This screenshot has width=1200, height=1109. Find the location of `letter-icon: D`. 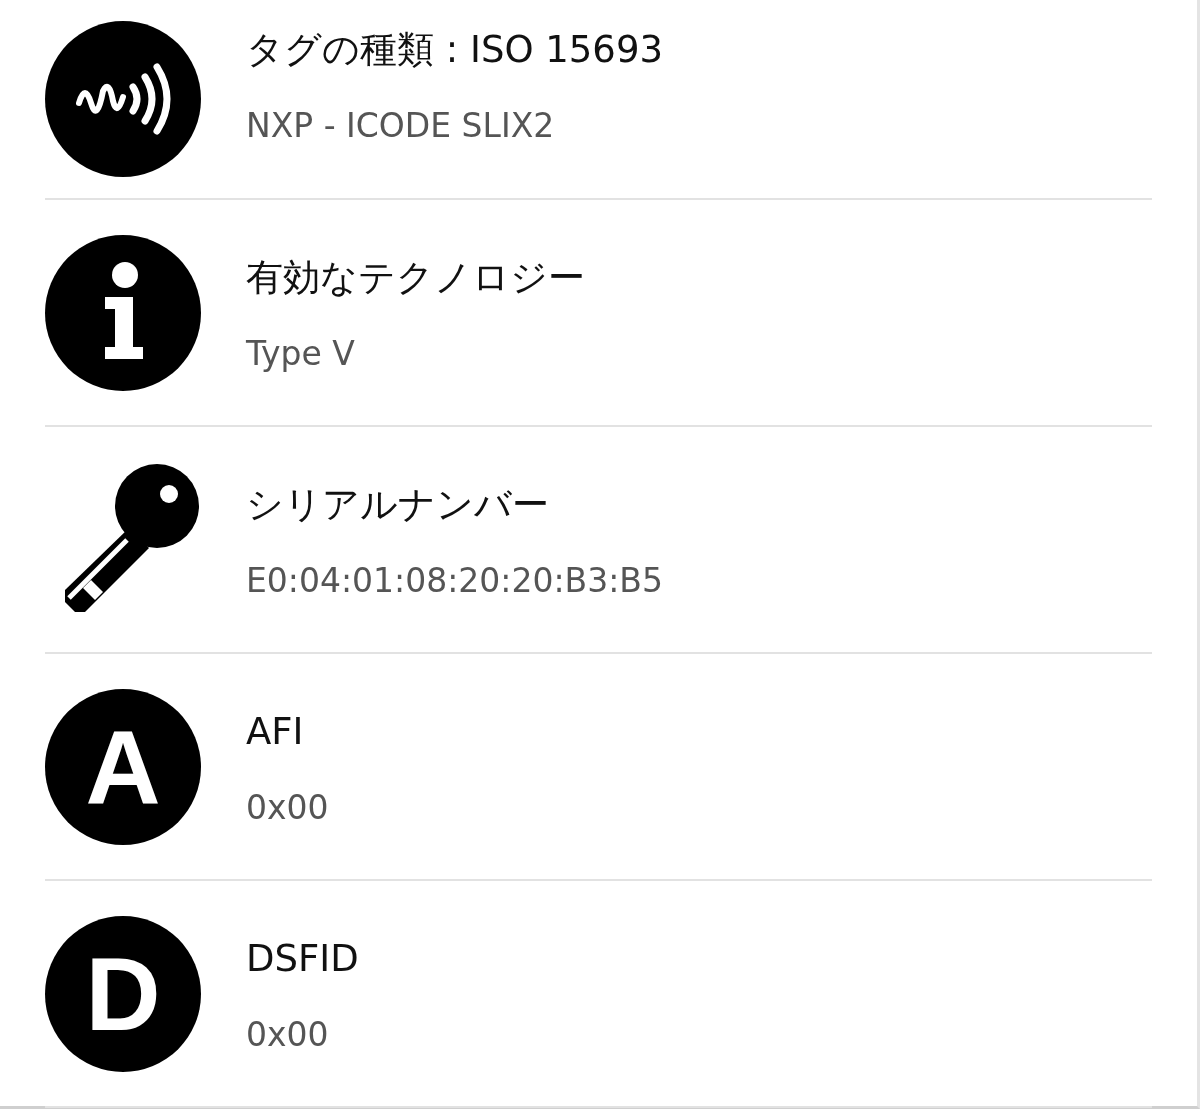

letter-icon: D is located at coordinates (123, 993).